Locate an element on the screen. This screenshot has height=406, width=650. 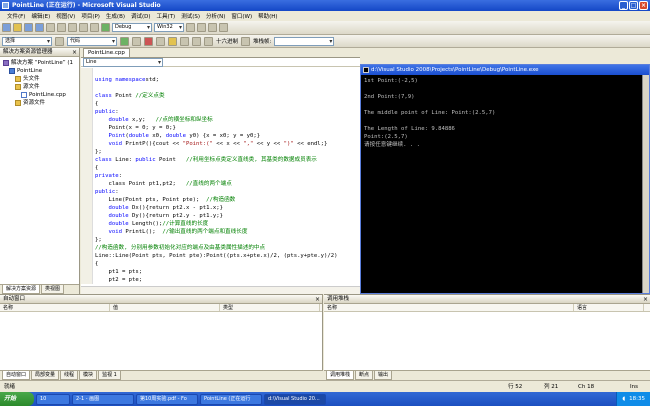
show-next-statement-icon is located at coordinates (172, 41).